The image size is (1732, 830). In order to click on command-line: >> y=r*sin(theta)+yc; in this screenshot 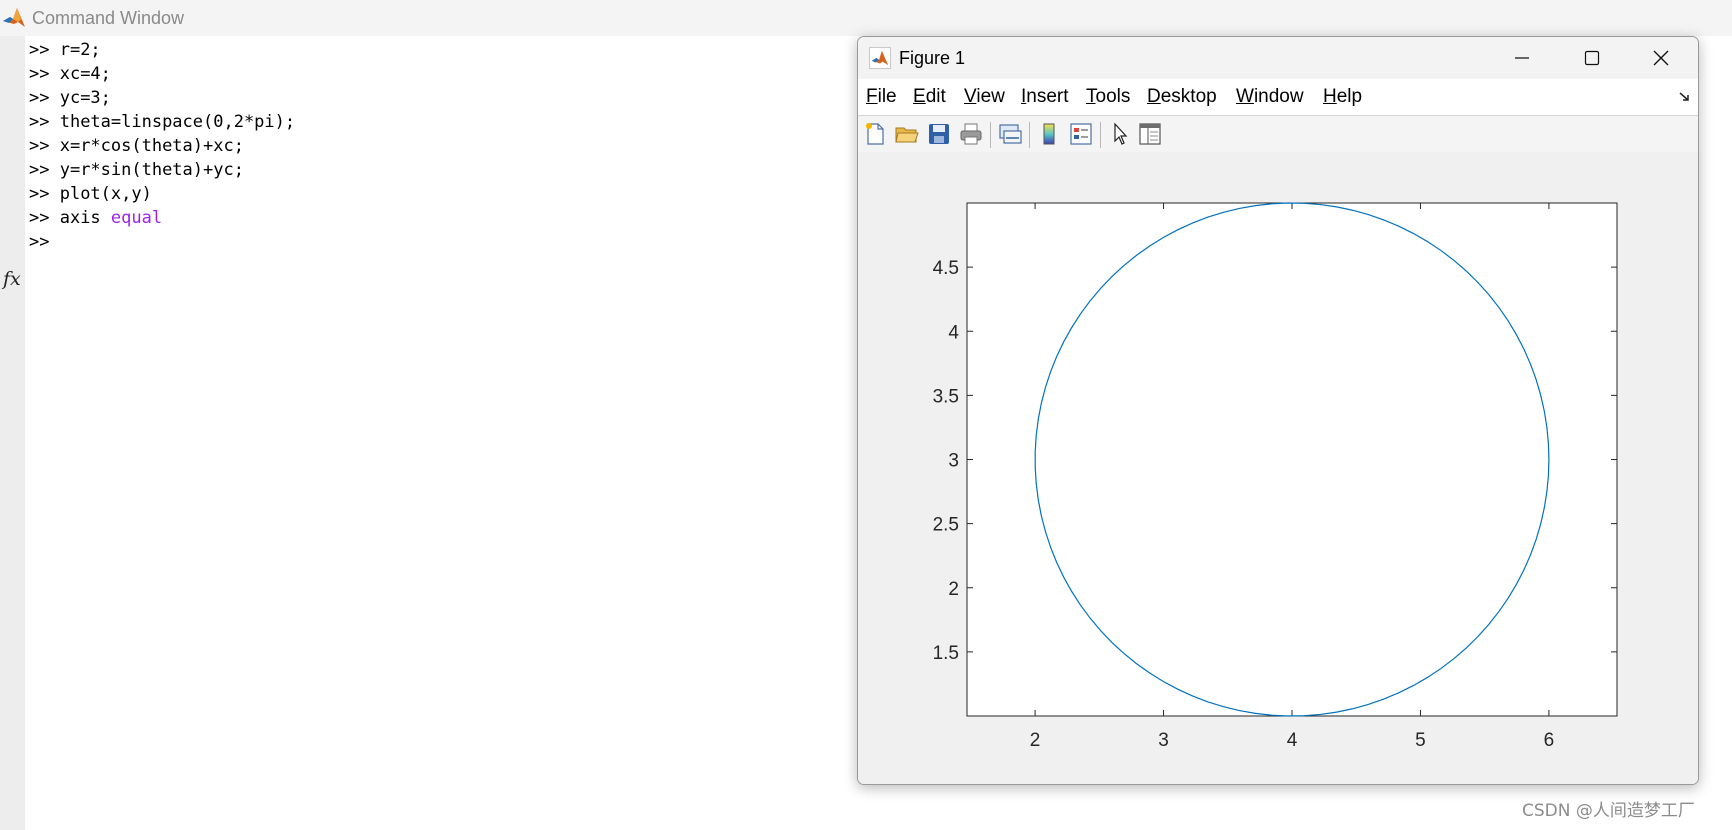, I will do `click(136, 170)`.